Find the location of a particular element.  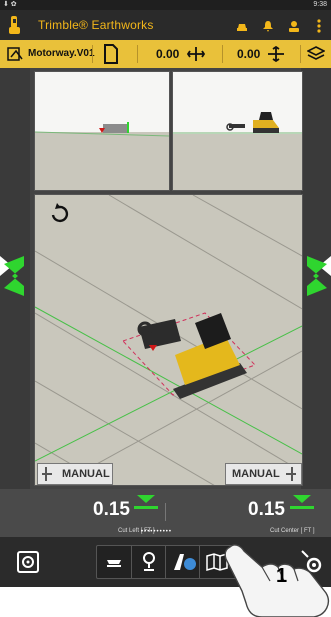

vertical-offset-icon is located at coordinates (276, 54).